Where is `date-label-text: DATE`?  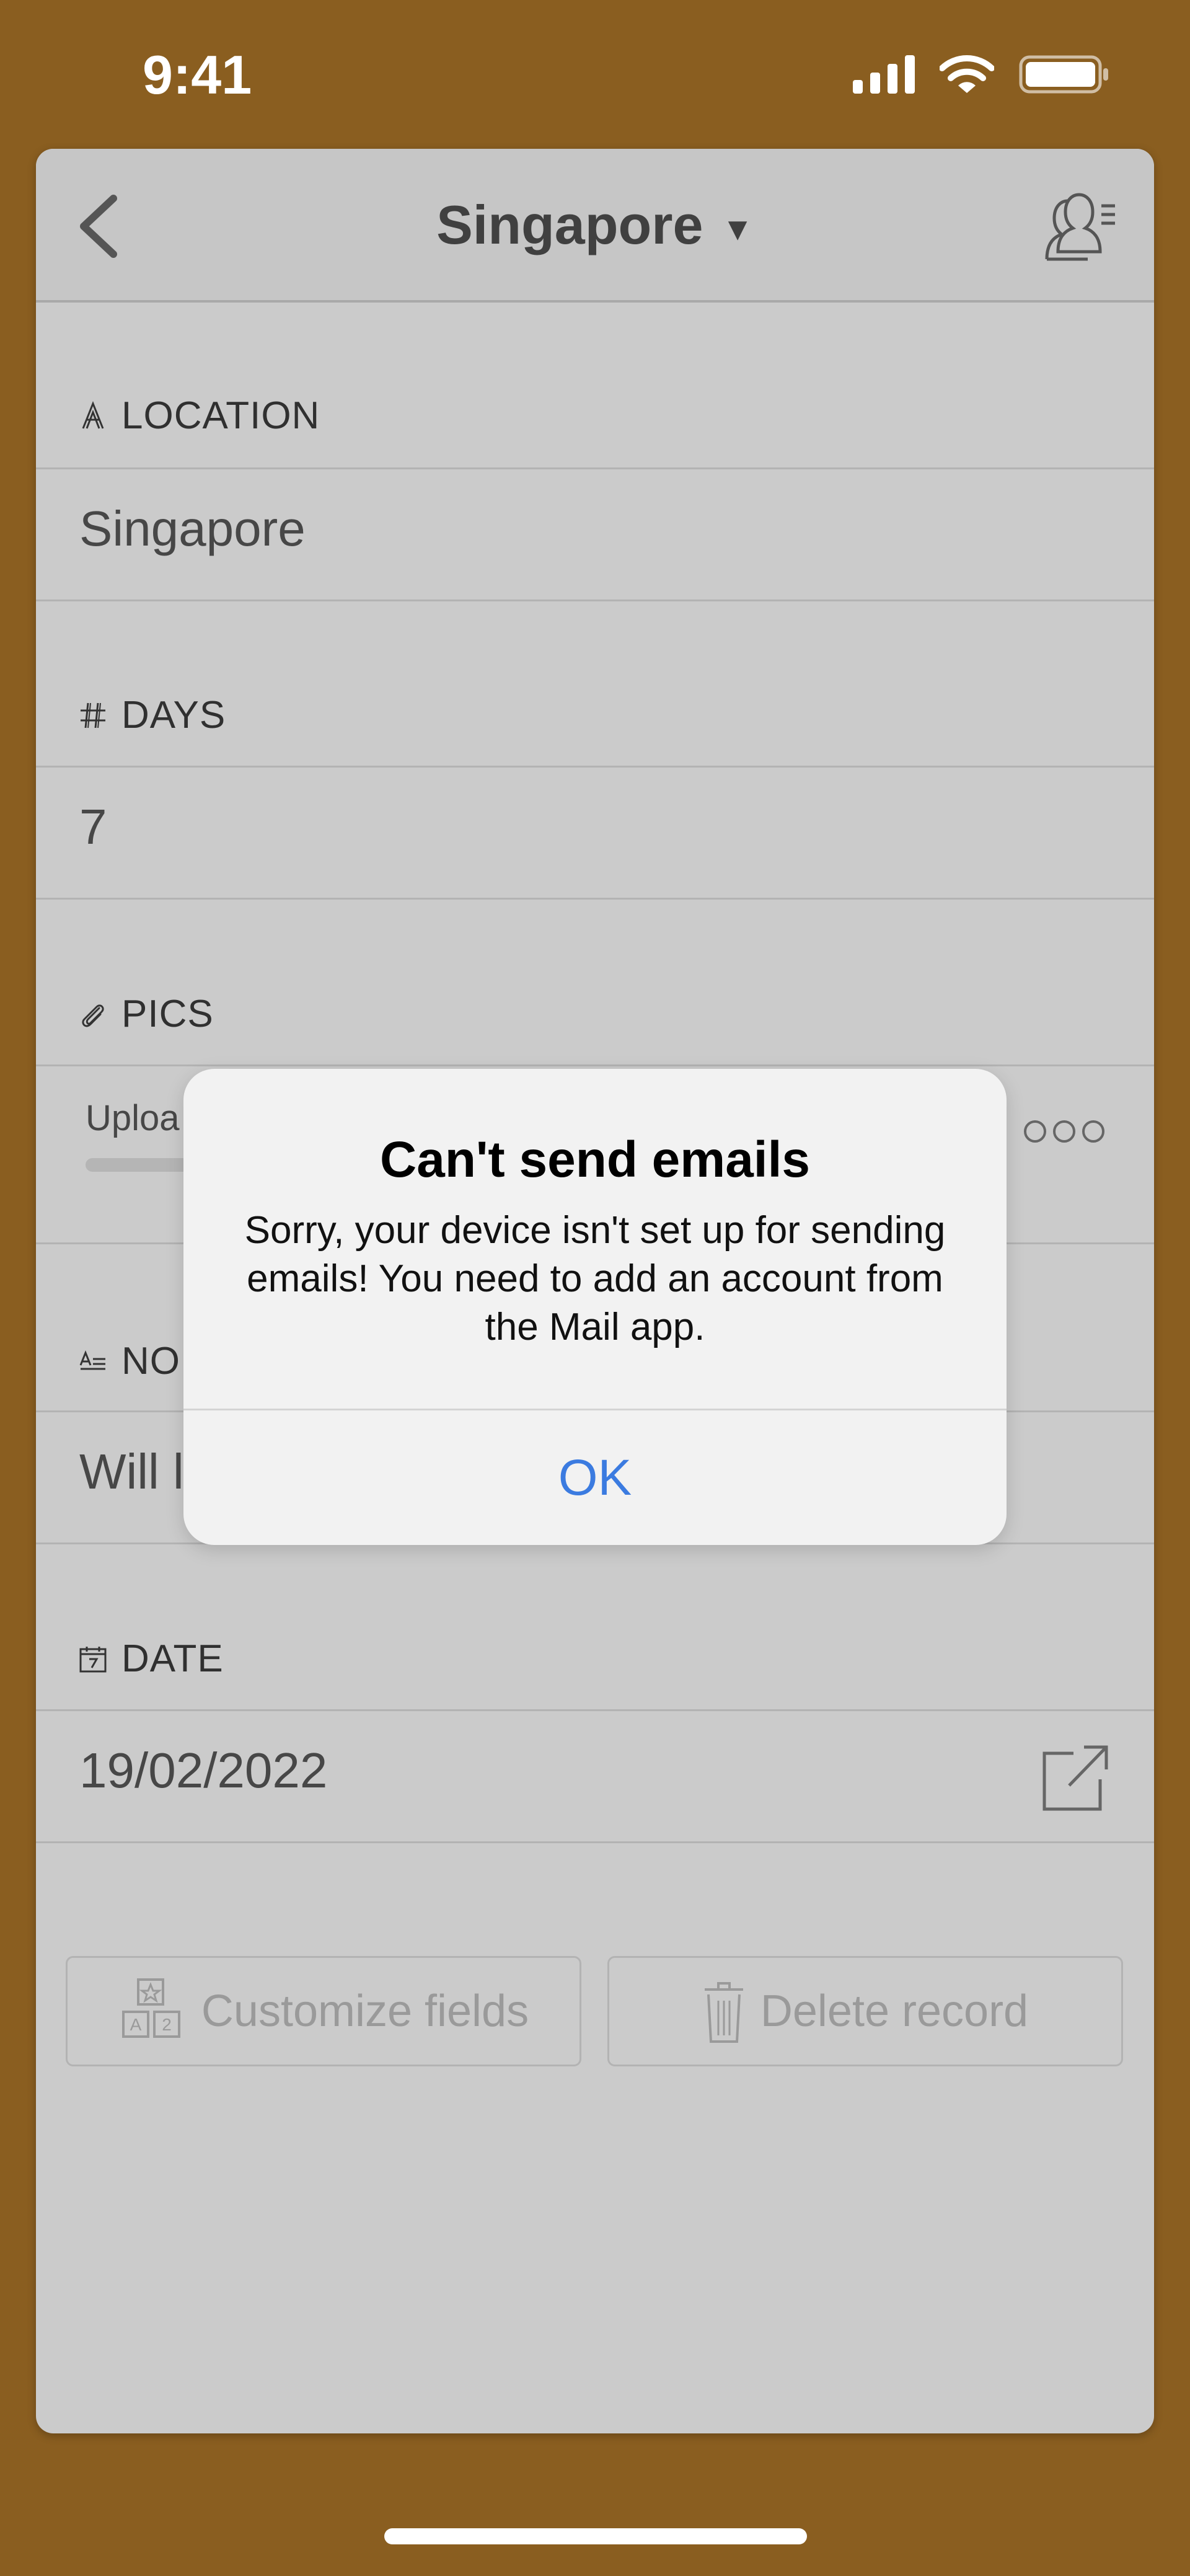
date-label-text: DATE is located at coordinates (172, 1659).